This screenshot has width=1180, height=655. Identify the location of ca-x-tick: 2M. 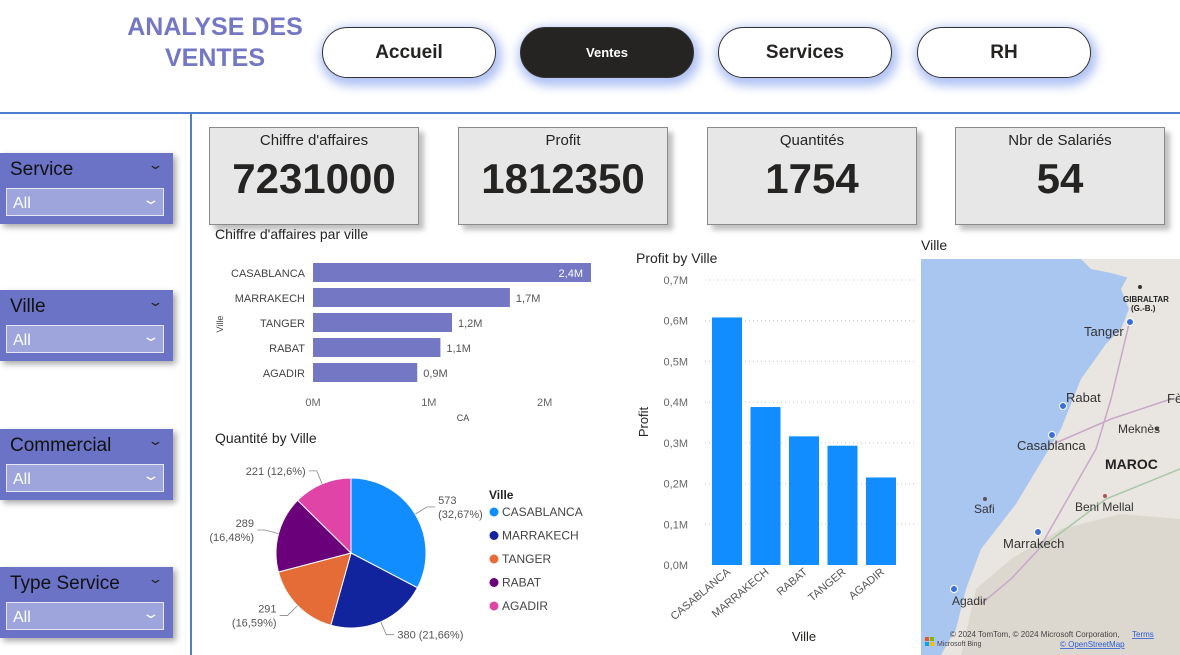
(544, 403).